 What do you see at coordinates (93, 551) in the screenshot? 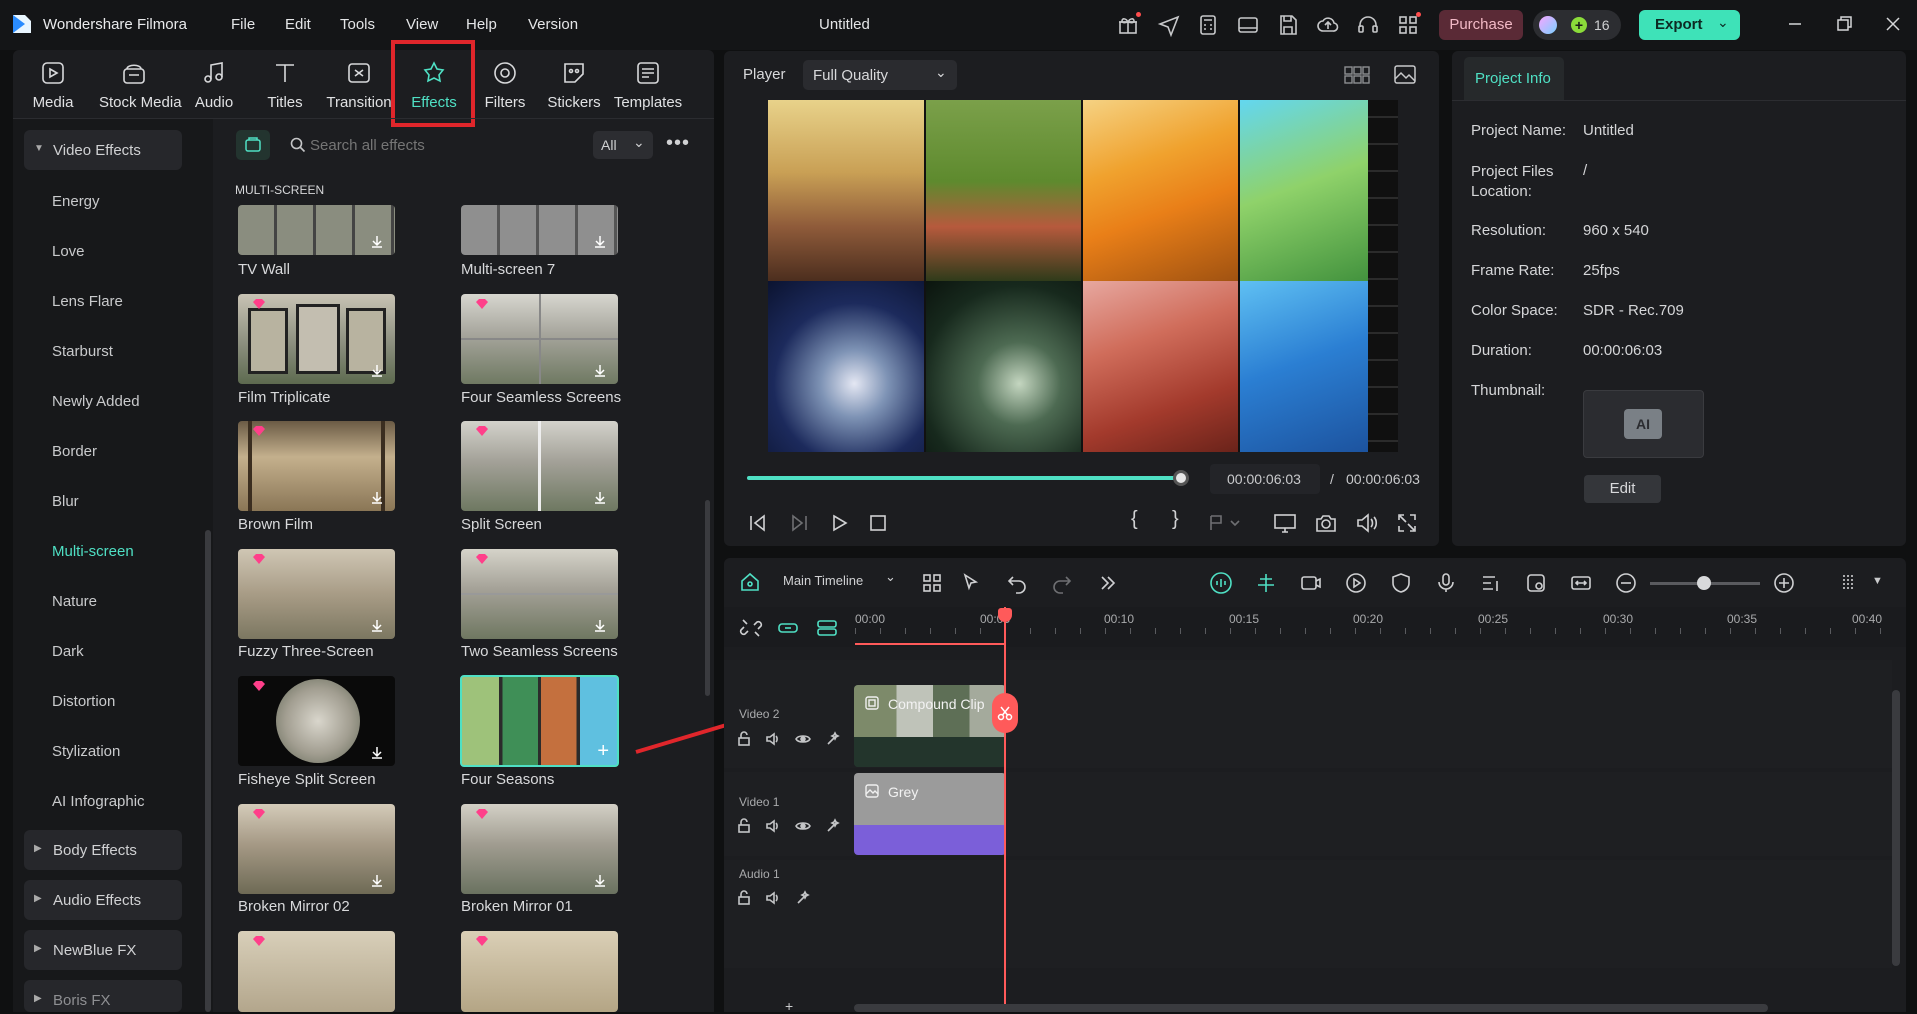
I see `category-multi-screen: Multi-screen` at bounding box center [93, 551].